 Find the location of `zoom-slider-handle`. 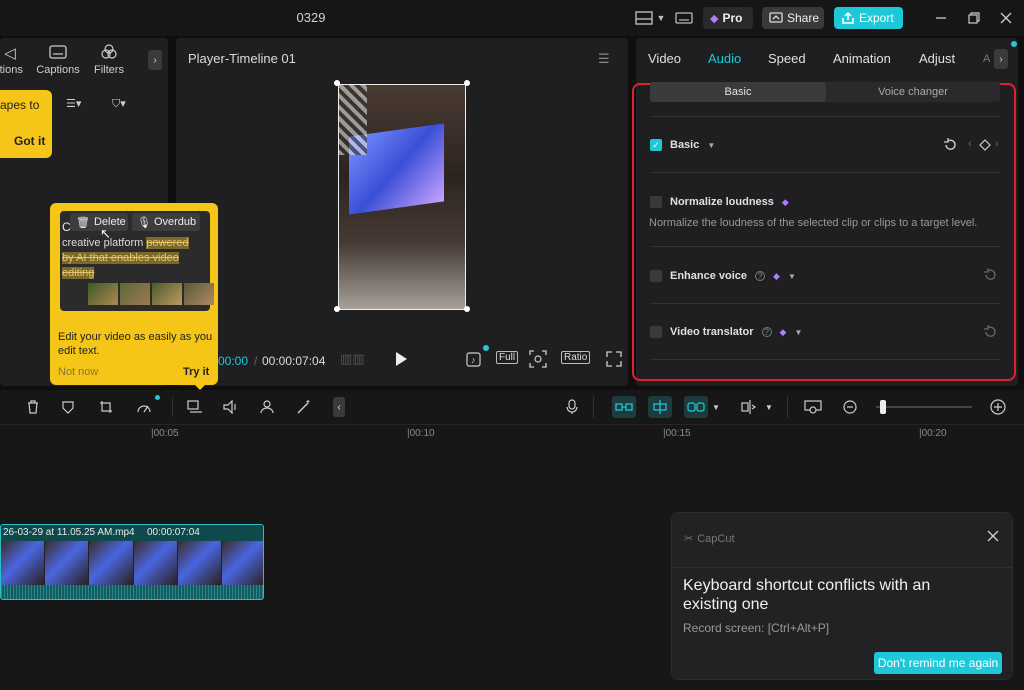

zoom-slider-handle is located at coordinates (883, 407).